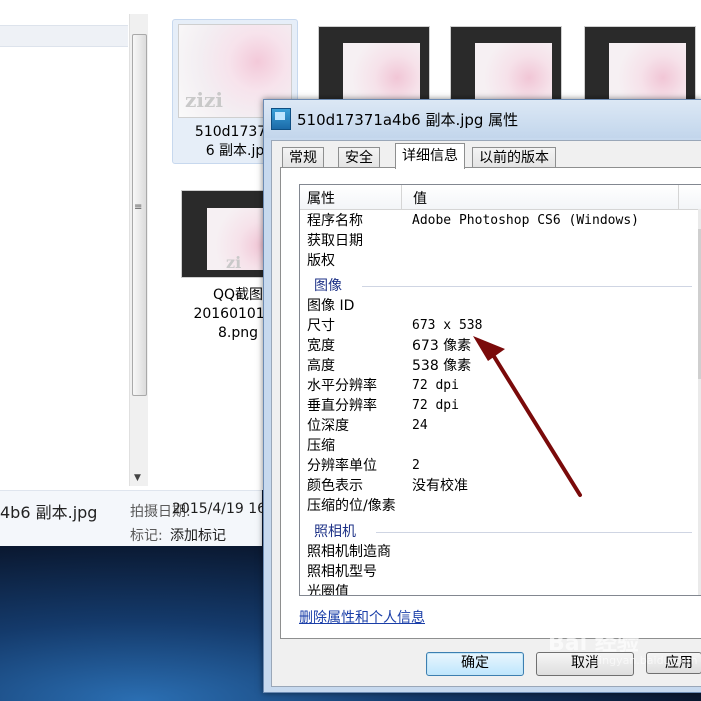 This screenshot has width=701, height=701. What do you see at coordinates (342, 406) in the screenshot?
I see `property-name: 垂直分辨率` at bounding box center [342, 406].